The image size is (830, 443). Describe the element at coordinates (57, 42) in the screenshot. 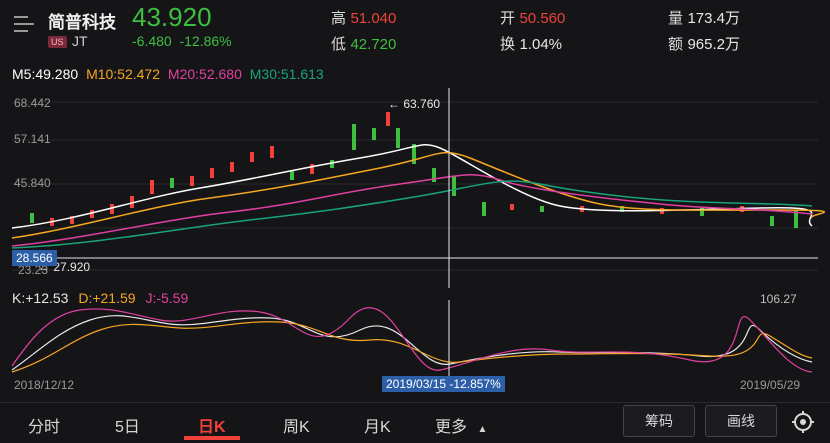

I see `market-badge: US` at that location.